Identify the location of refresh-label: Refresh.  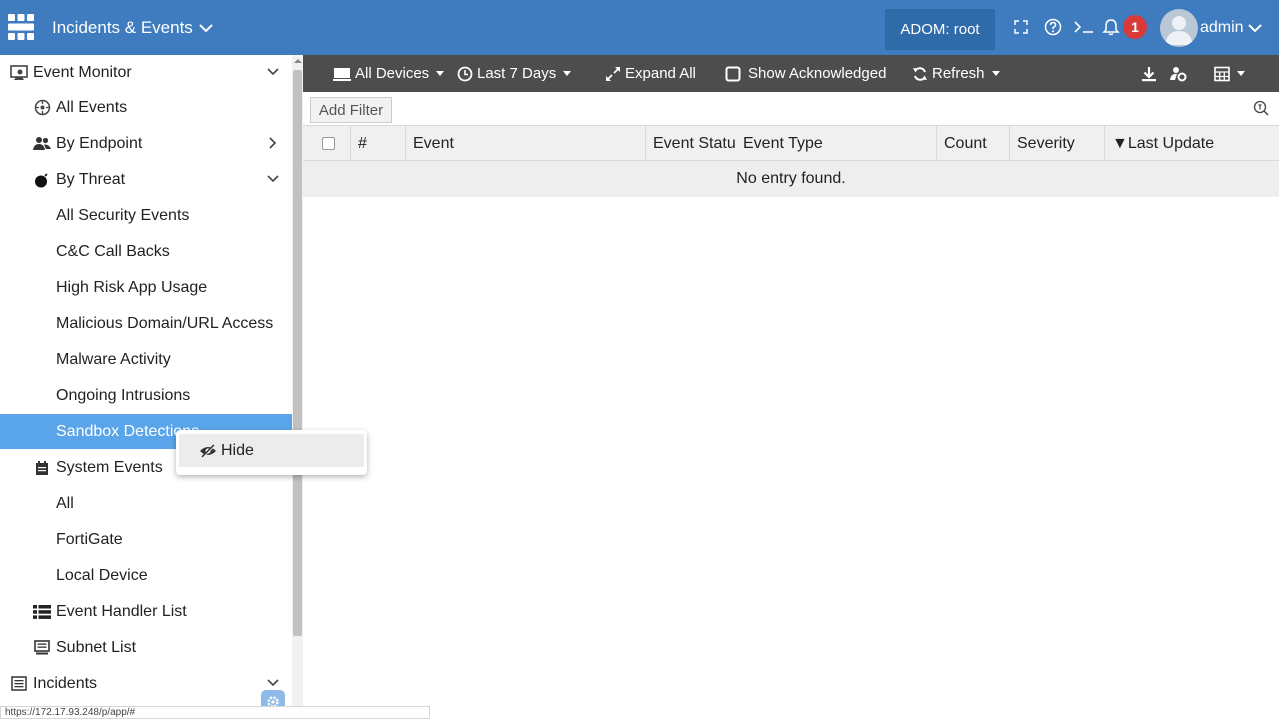
(958, 73).